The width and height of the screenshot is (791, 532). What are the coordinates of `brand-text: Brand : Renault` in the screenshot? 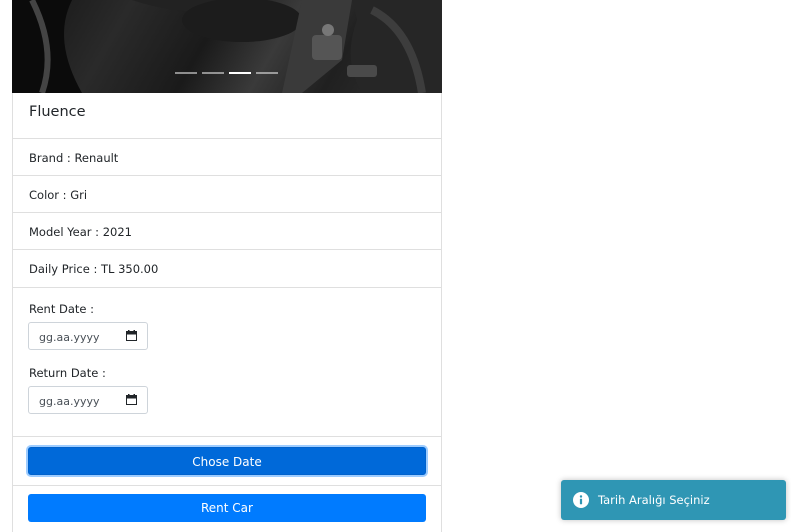 It's located at (74, 158).